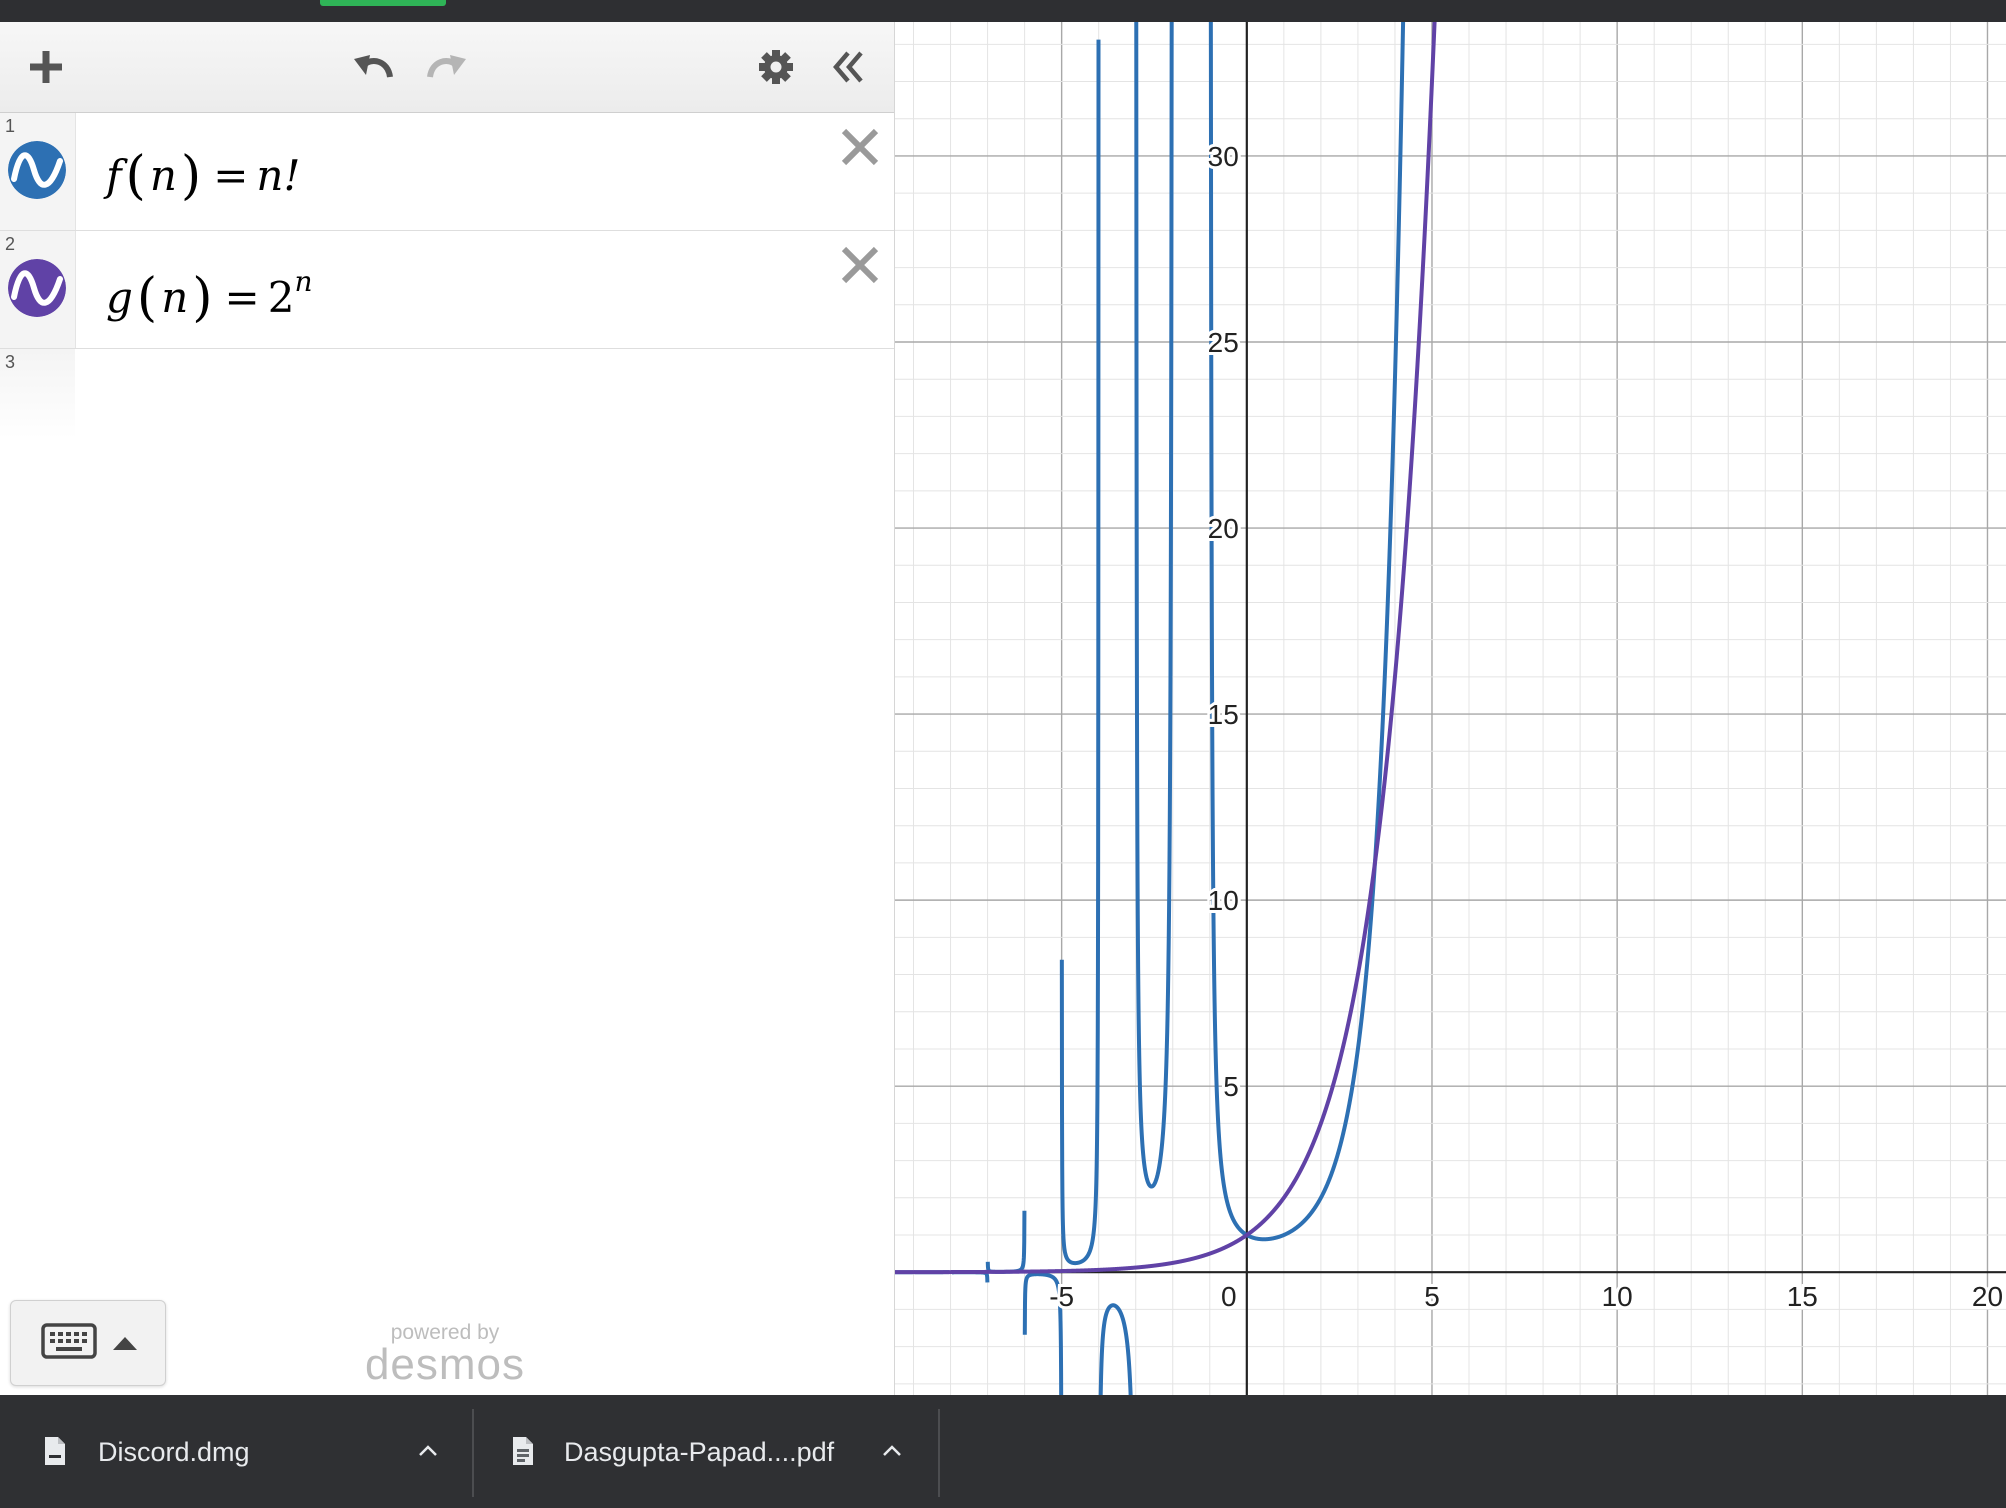 The height and width of the screenshot is (1508, 2006). I want to click on settings-button, so click(776, 67).